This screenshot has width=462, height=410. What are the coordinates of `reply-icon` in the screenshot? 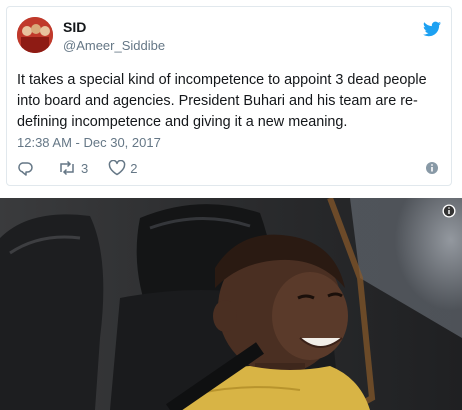 It's located at (25, 169).